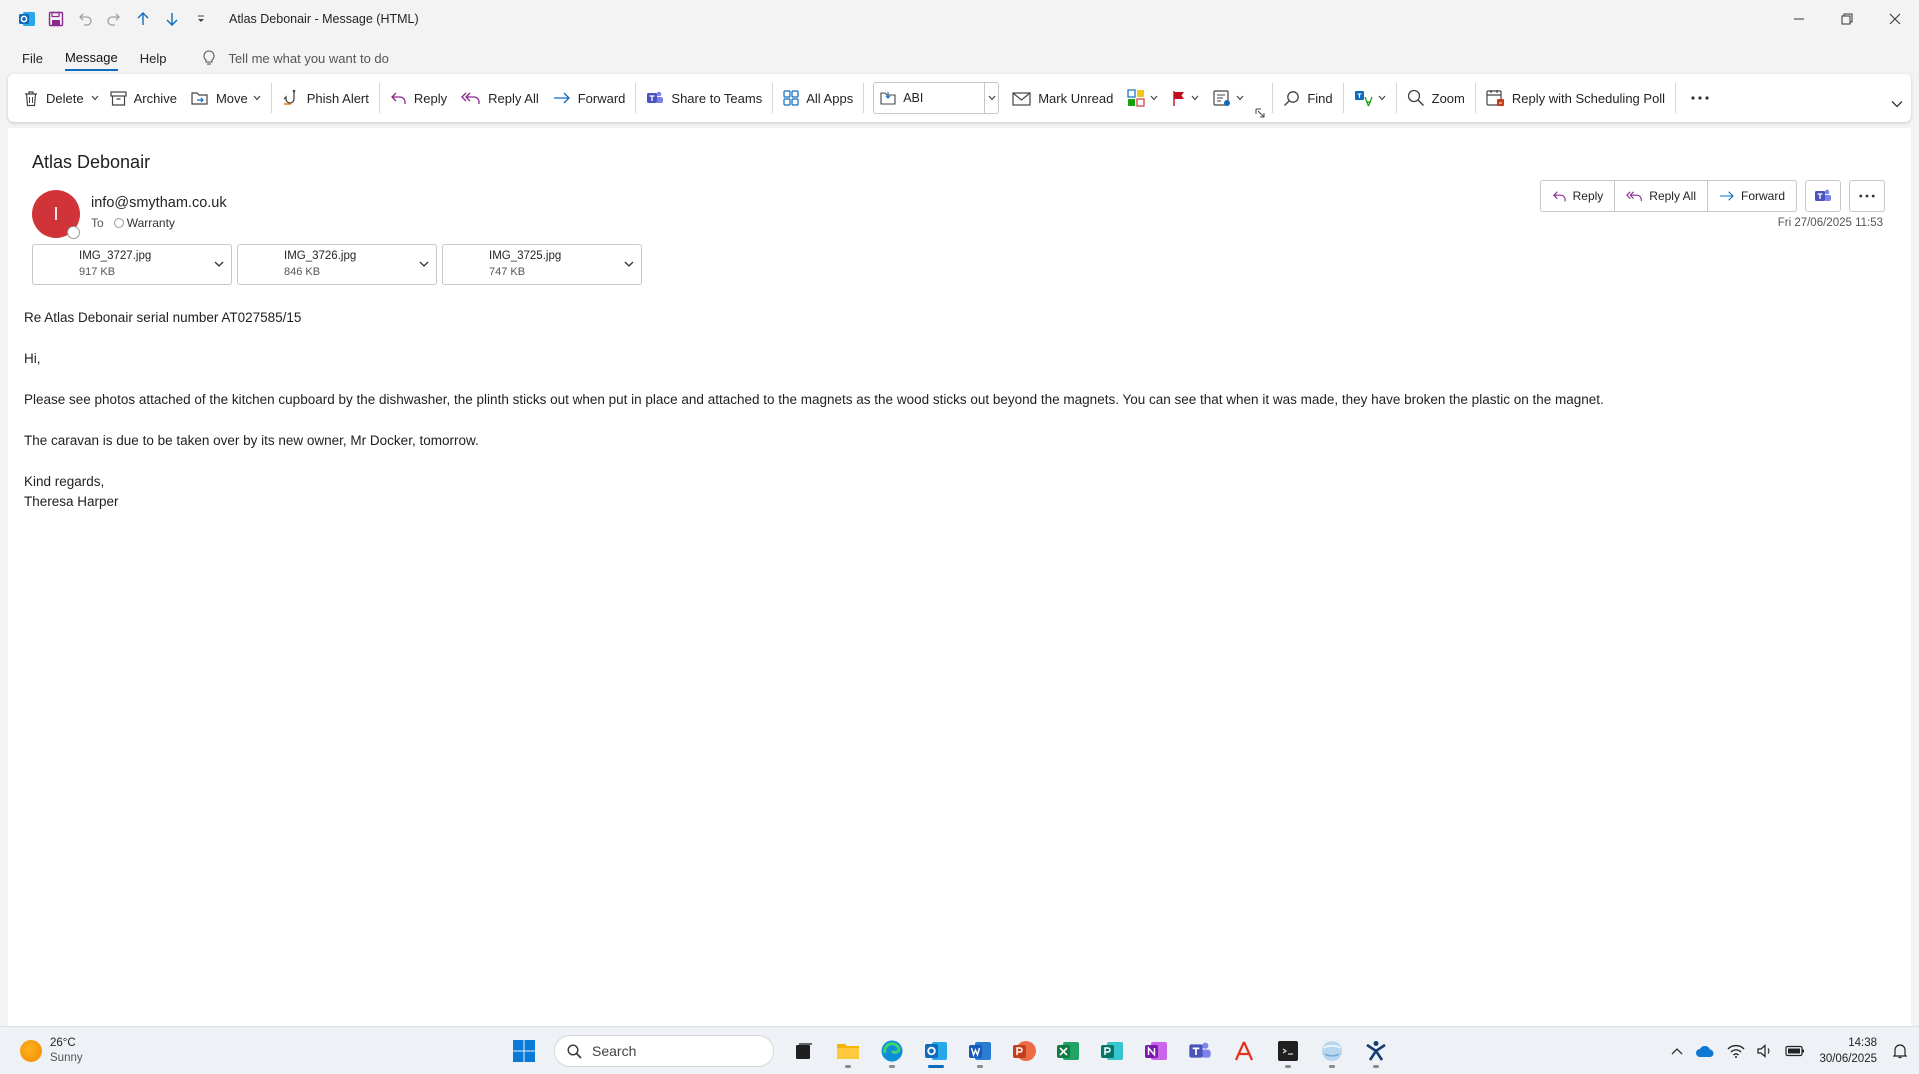 The width and height of the screenshot is (1919, 1074). I want to click on attachment-card: IMG_3726.jpg 846 KB, so click(337, 264).